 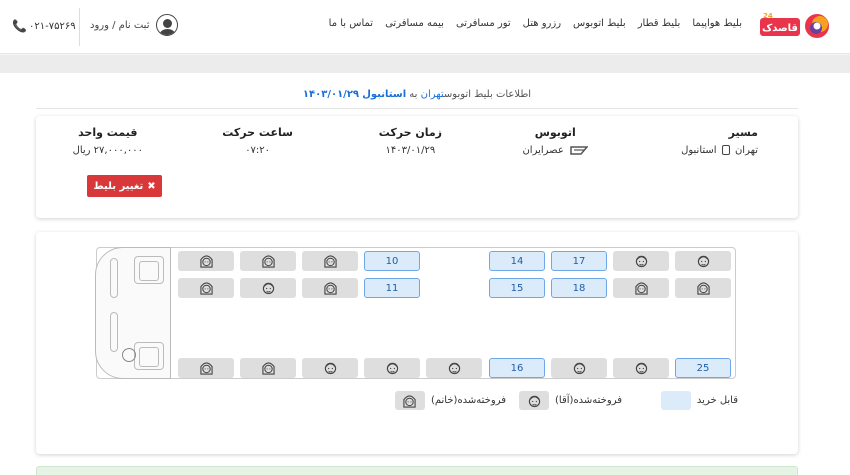 What do you see at coordinates (384, 94) in the screenshot?
I see `title-to: استانبول` at bounding box center [384, 94].